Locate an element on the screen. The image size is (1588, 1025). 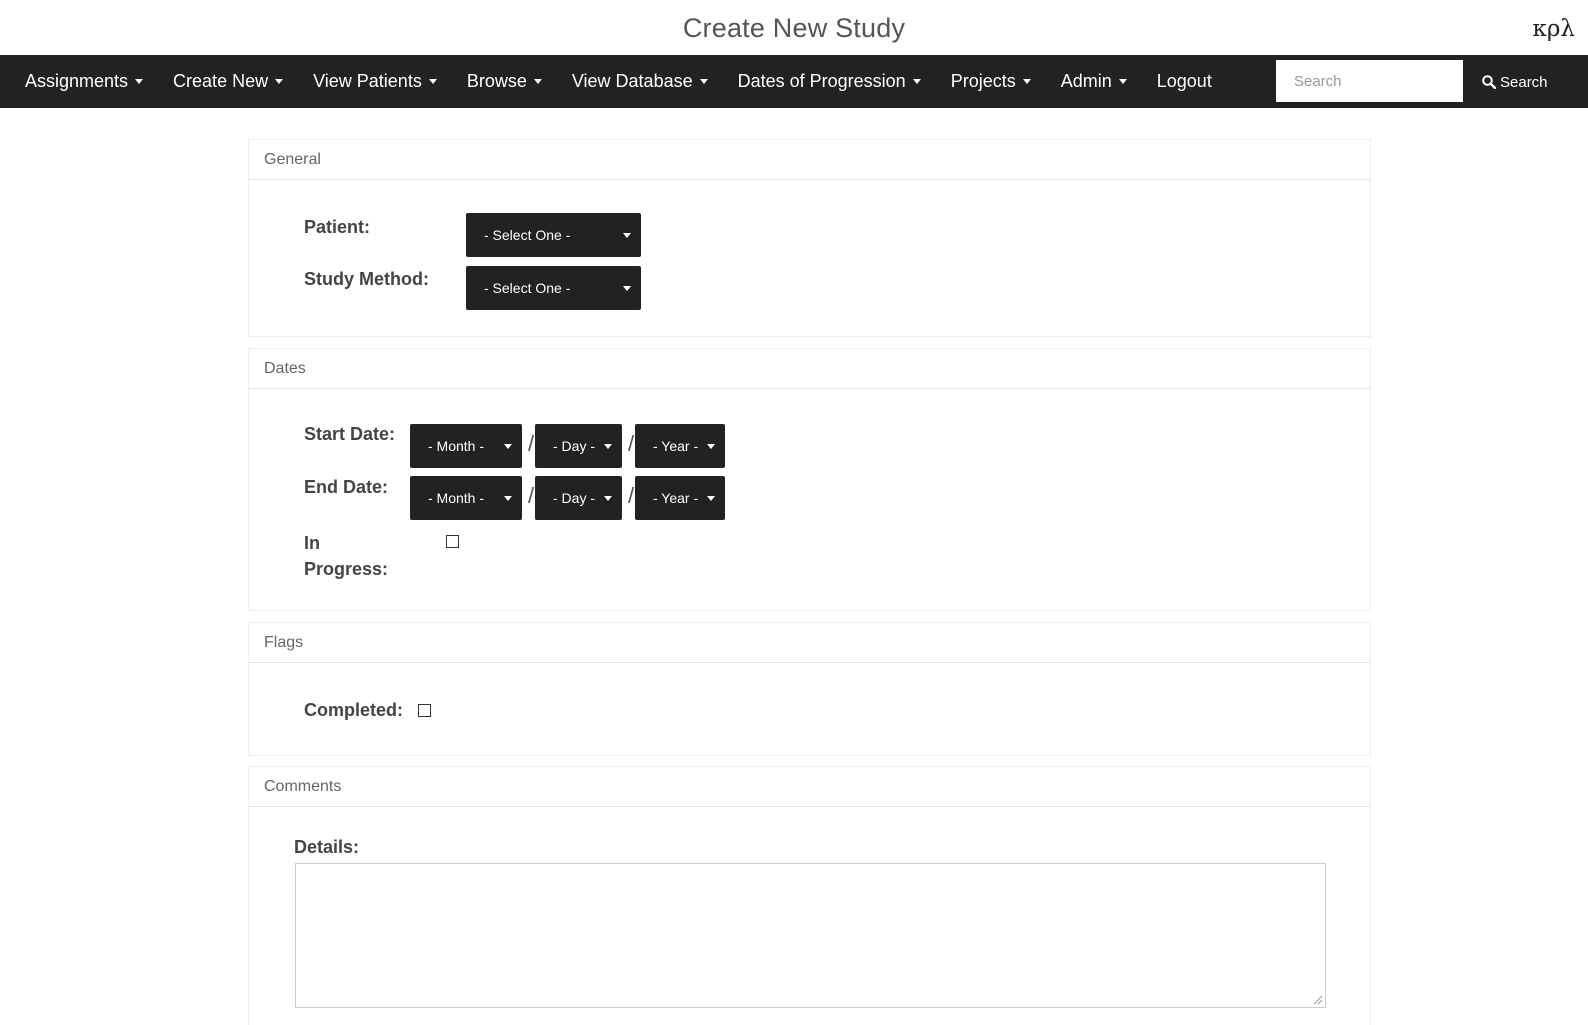
study-method-label: Study Method: is located at coordinates (366, 279).